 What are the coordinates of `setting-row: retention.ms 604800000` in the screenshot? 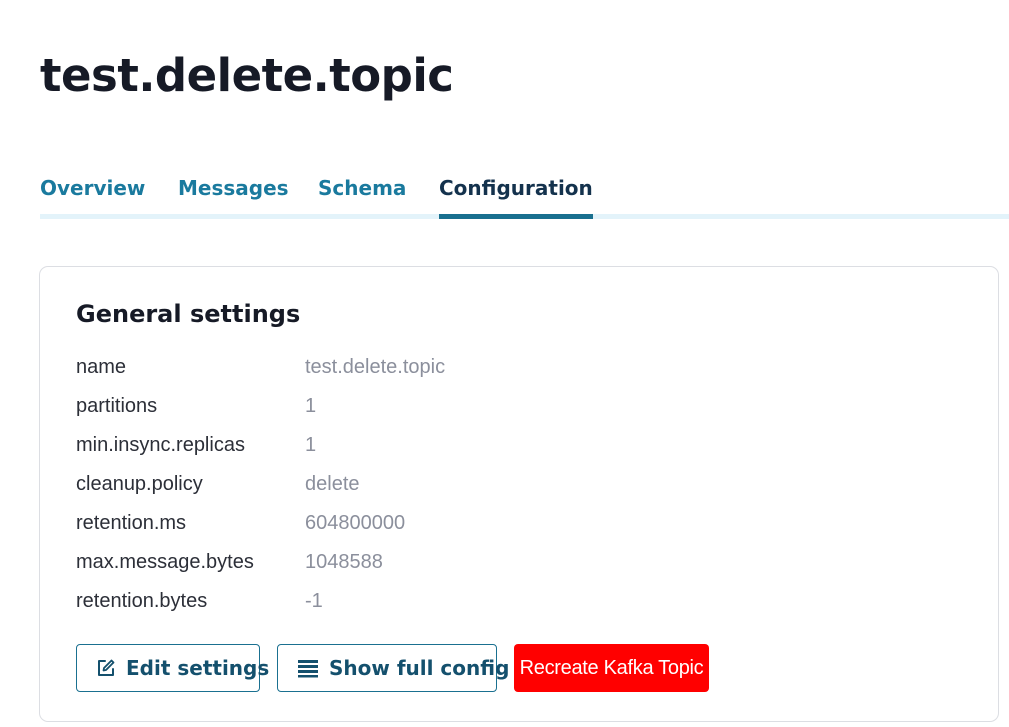 It's located at (376, 524).